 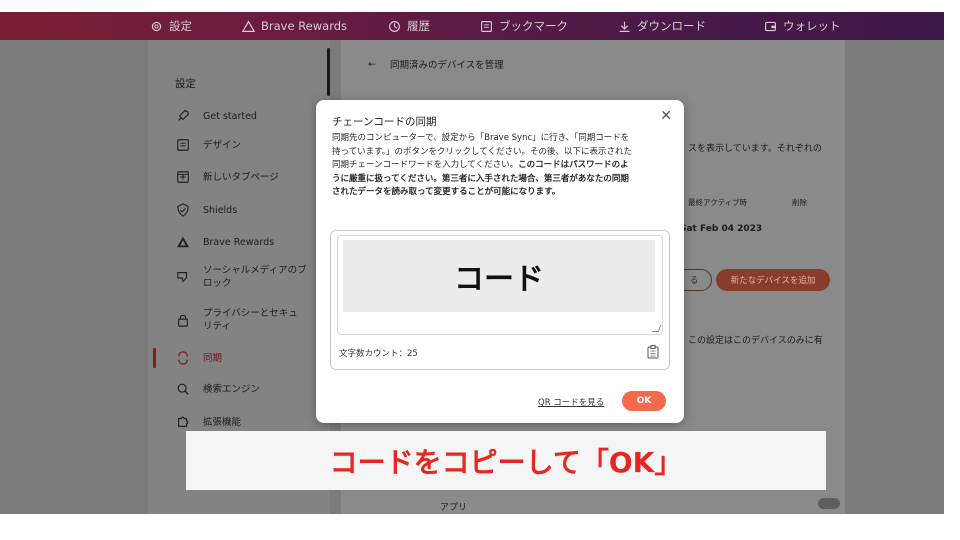 What do you see at coordinates (624, 26) in the screenshot?
I see `download-icon` at bounding box center [624, 26].